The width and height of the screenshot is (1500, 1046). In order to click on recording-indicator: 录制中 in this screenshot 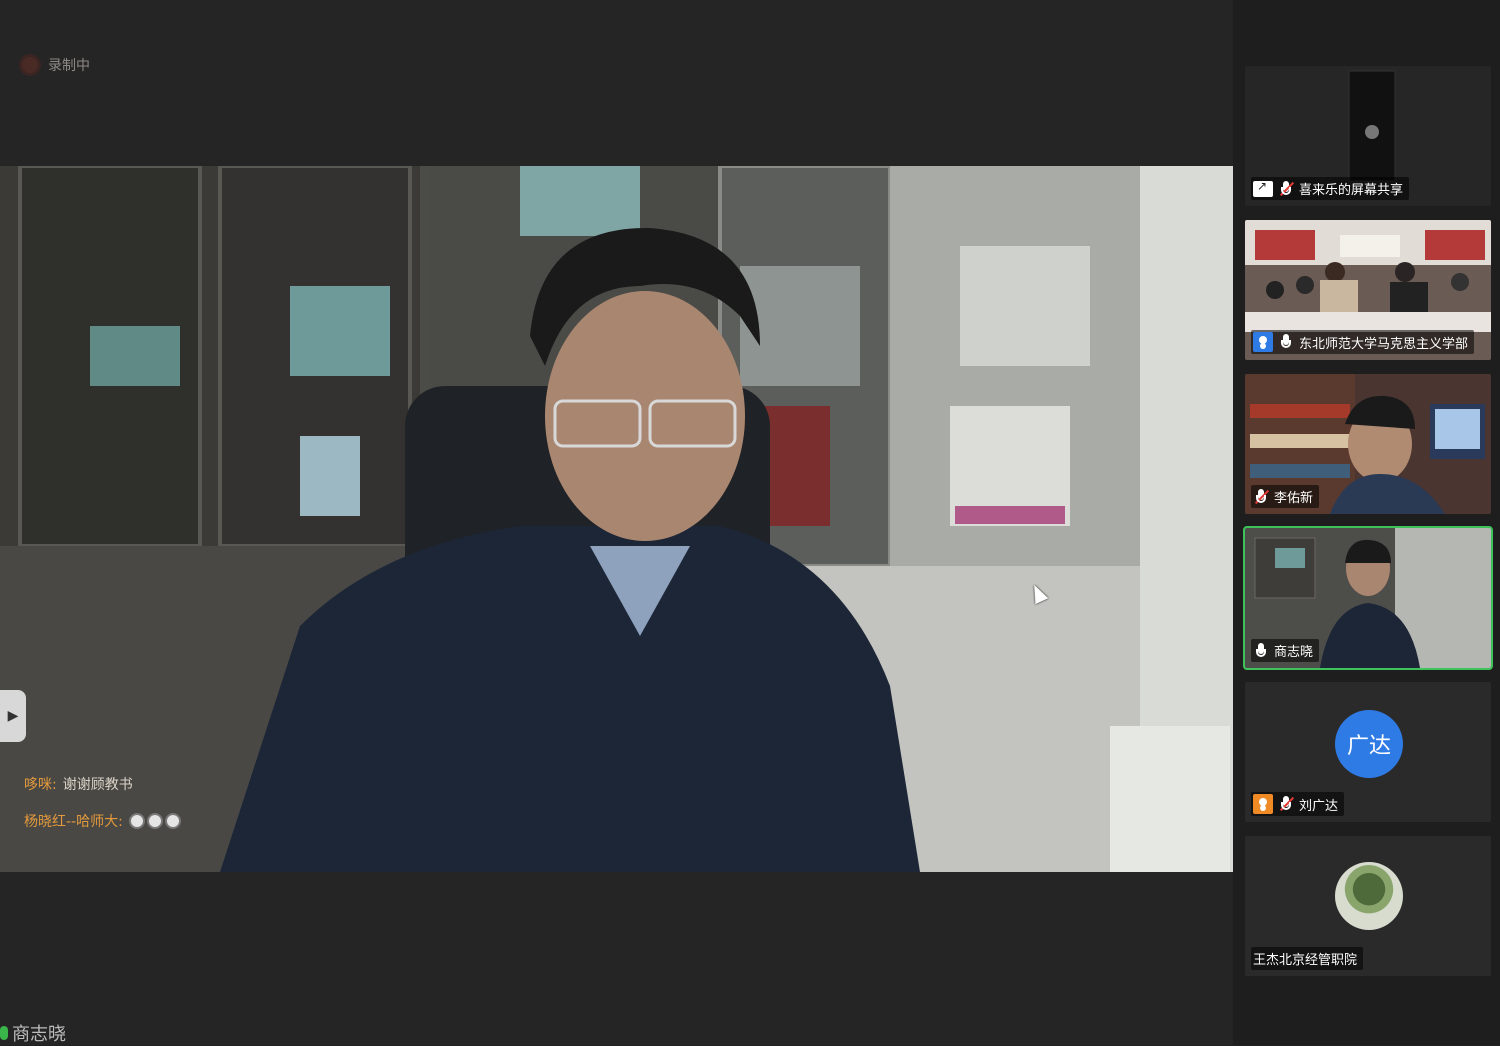, I will do `click(56, 65)`.